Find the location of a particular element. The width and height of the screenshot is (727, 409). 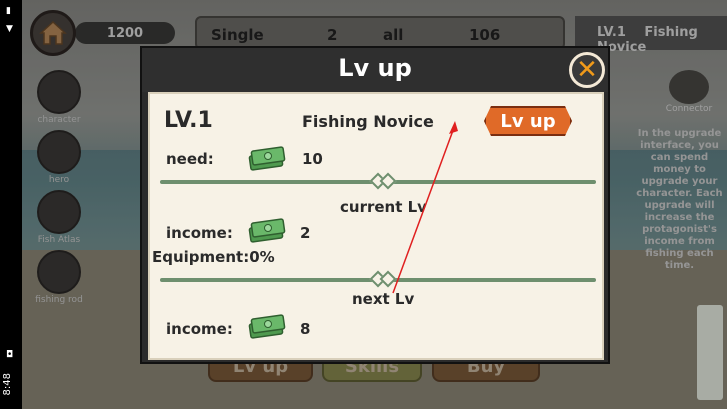

lvup-button: Lv up is located at coordinates (528, 121).